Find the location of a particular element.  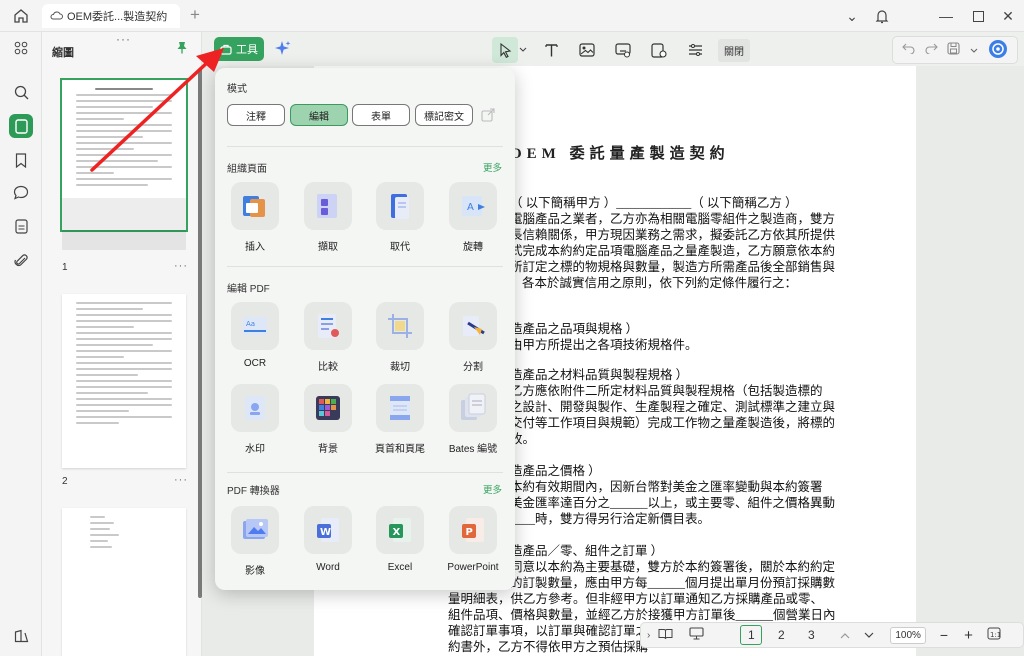

undo-icon is located at coordinates (908, 50).